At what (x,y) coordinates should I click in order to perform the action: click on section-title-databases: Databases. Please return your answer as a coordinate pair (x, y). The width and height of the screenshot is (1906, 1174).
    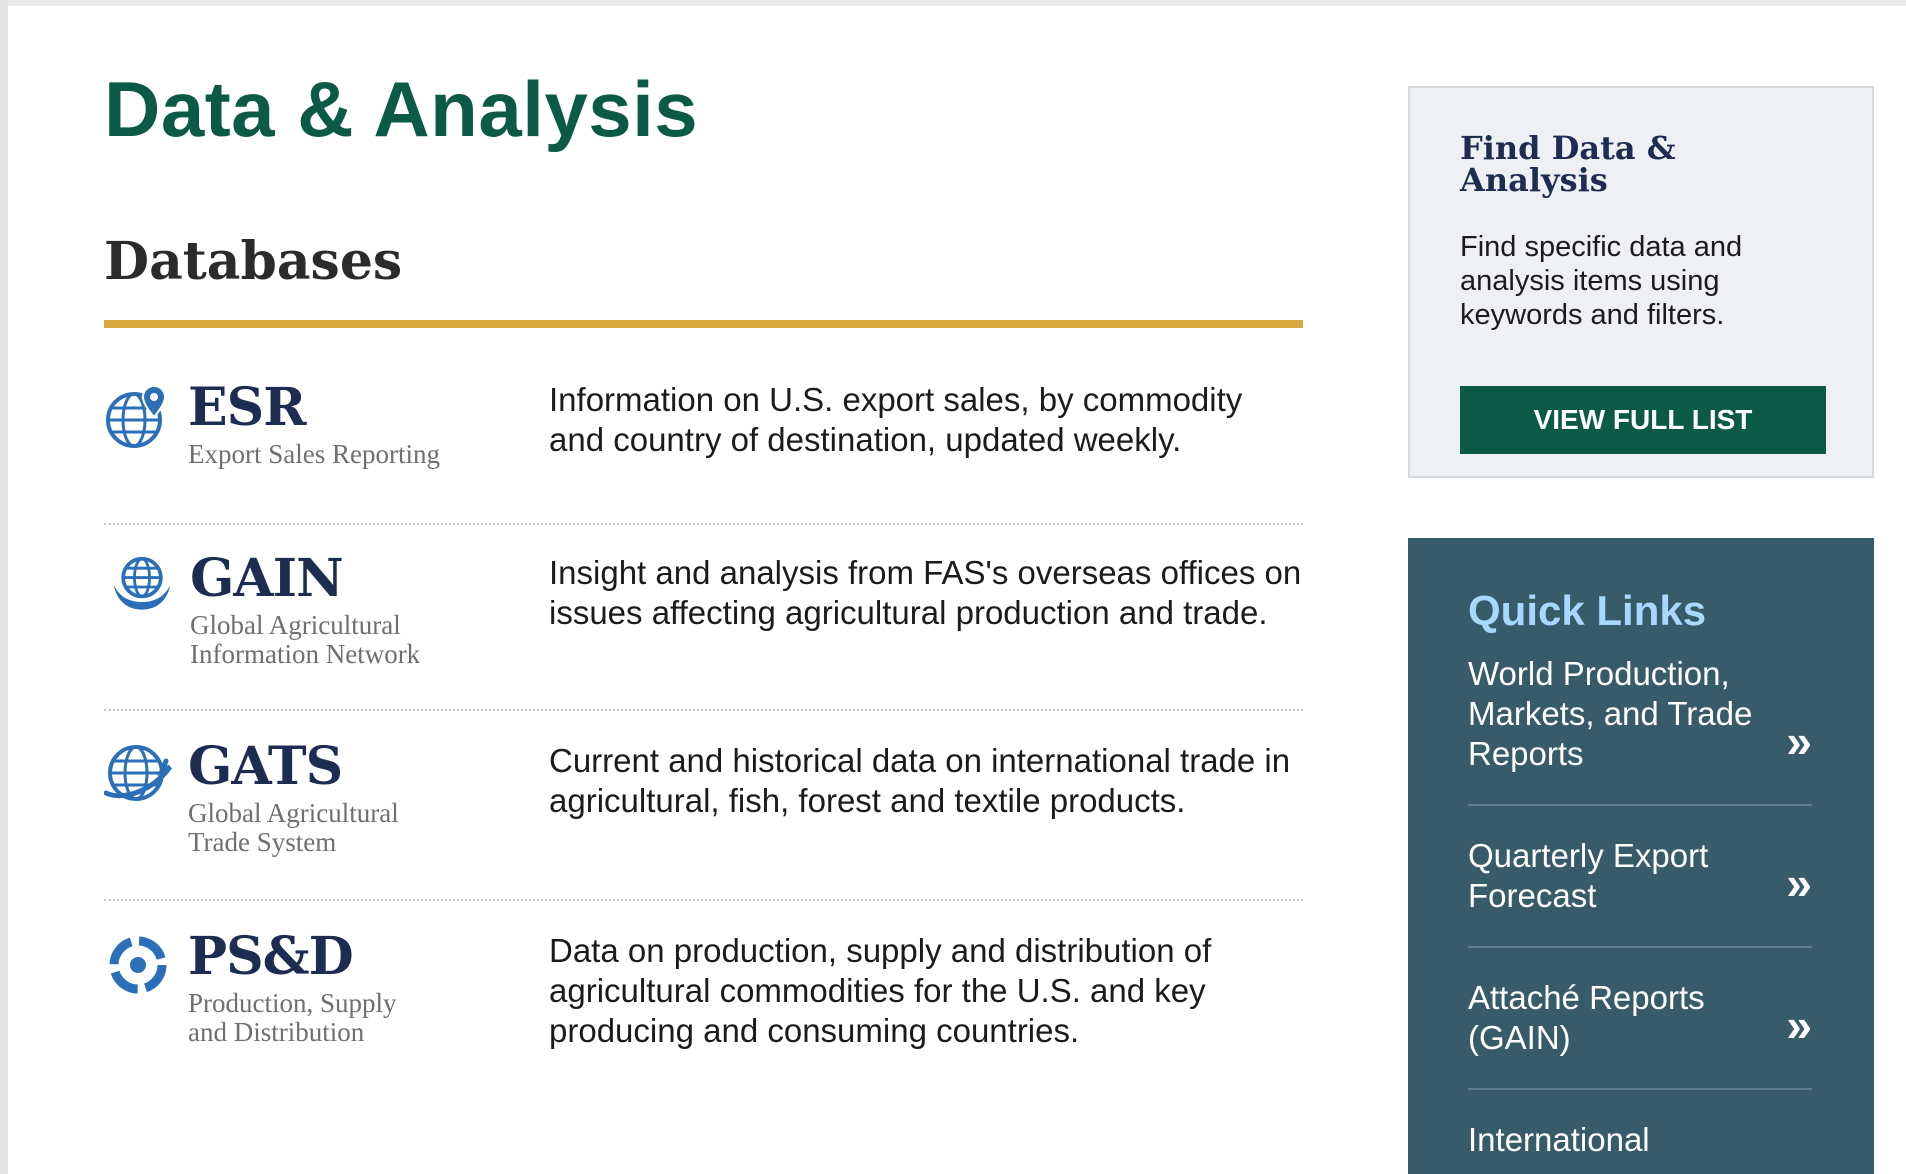
    Looking at the image, I should click on (253, 261).